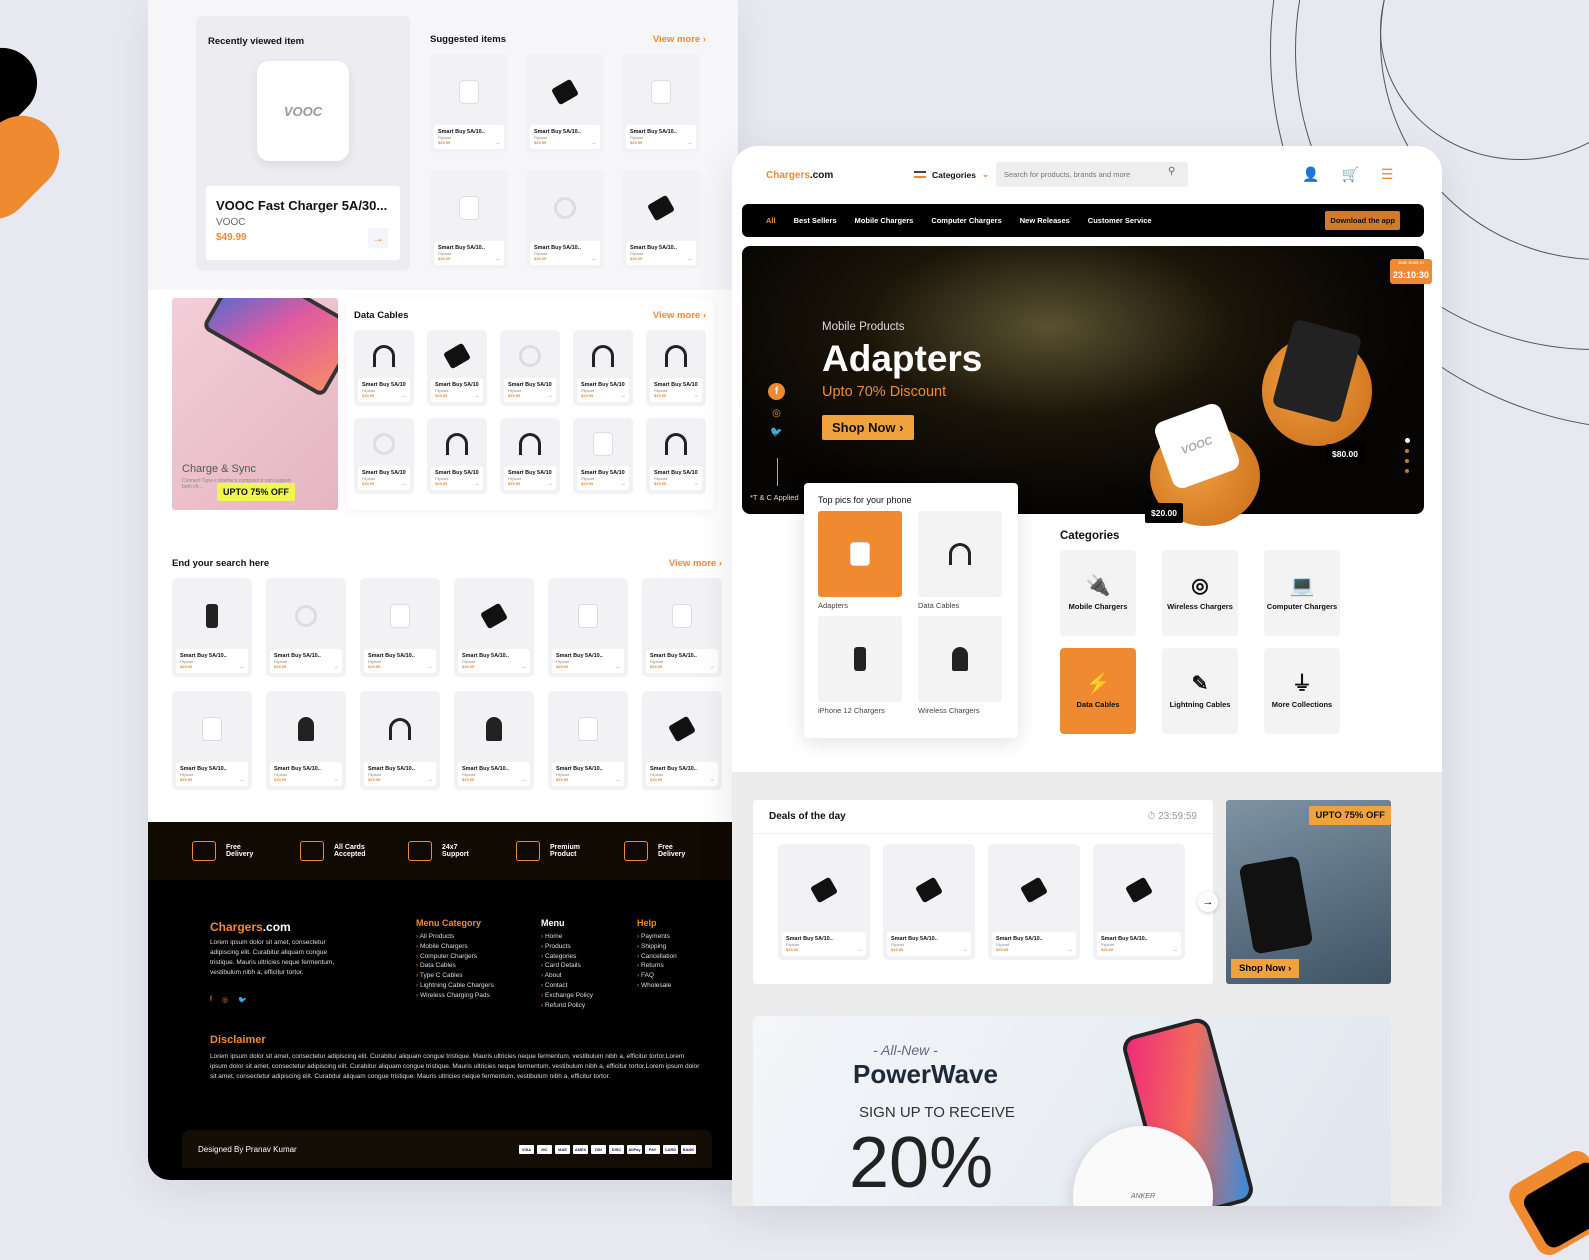 Image resolution: width=1589 pixels, height=1260 pixels. I want to click on top-pick-item: Wireless Chargers, so click(960, 665).